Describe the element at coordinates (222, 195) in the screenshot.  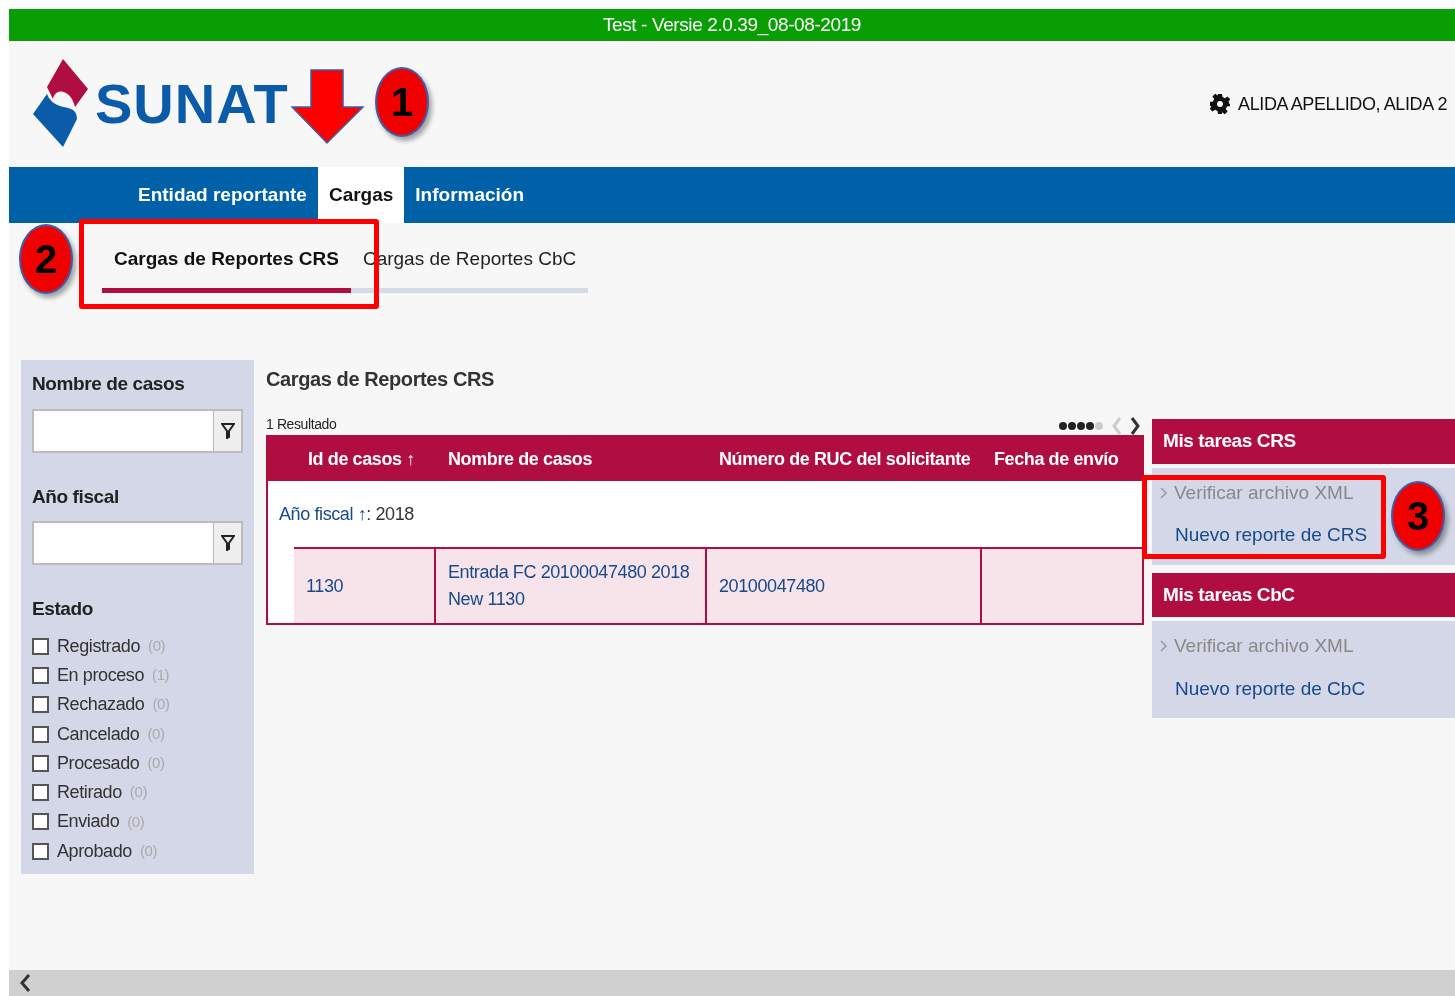
I see `nav-tab: Entidad reportante` at that location.